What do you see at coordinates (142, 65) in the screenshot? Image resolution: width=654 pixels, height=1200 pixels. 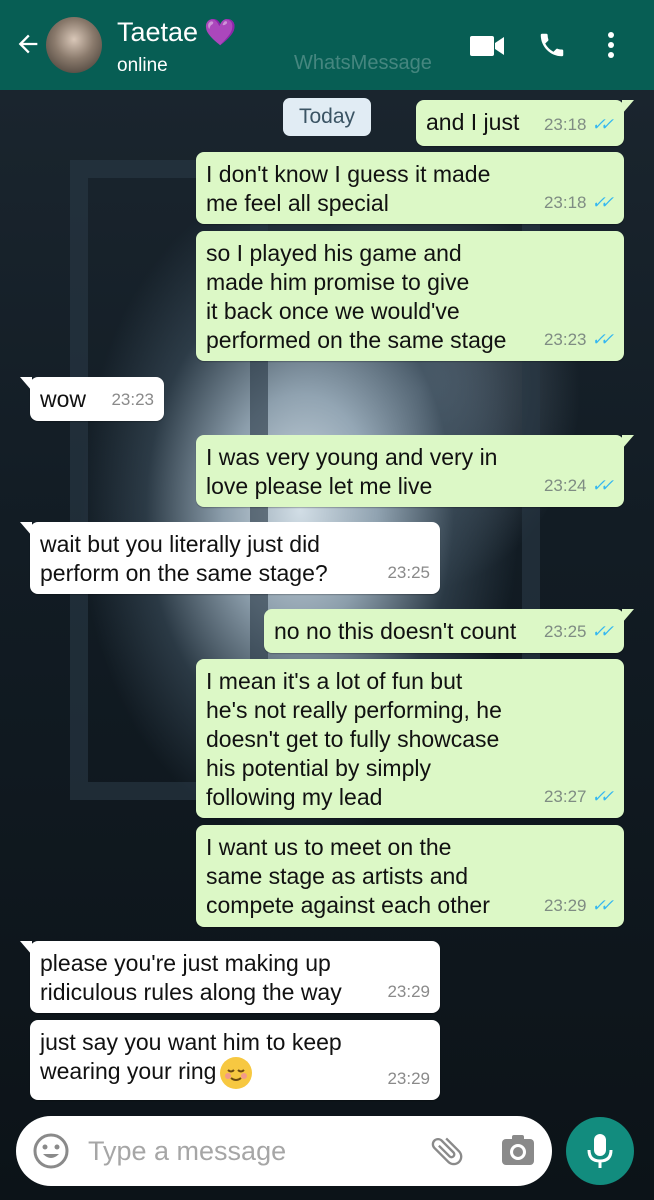 I see `contact-status: online` at bounding box center [142, 65].